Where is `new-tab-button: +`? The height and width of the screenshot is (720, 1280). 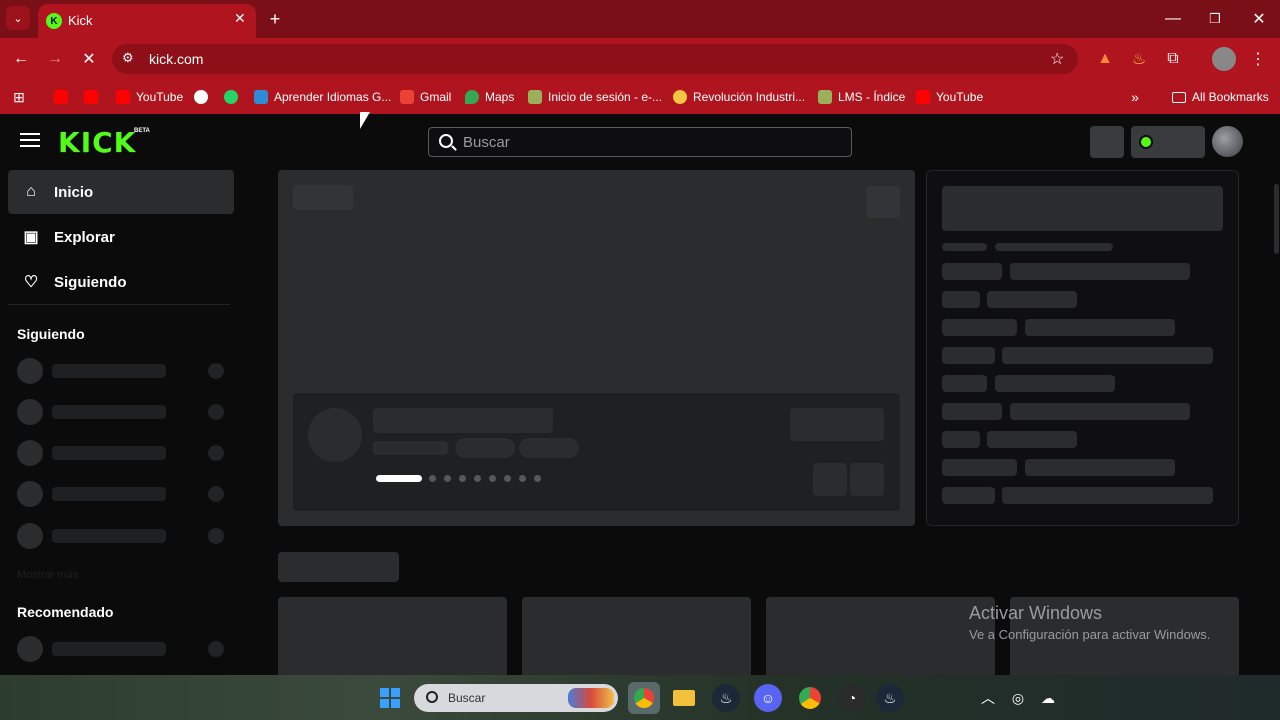
new-tab-button: + is located at coordinates (275, 19).